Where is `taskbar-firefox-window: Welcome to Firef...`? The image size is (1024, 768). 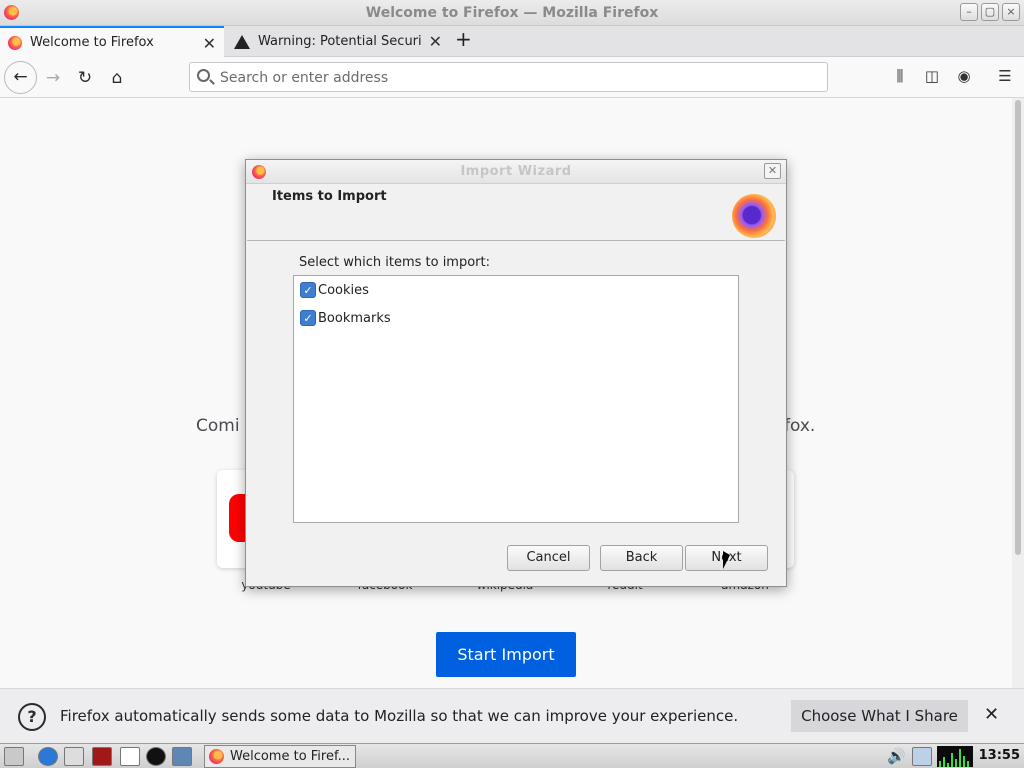 taskbar-firefox-window: Welcome to Firef... is located at coordinates (280, 756).